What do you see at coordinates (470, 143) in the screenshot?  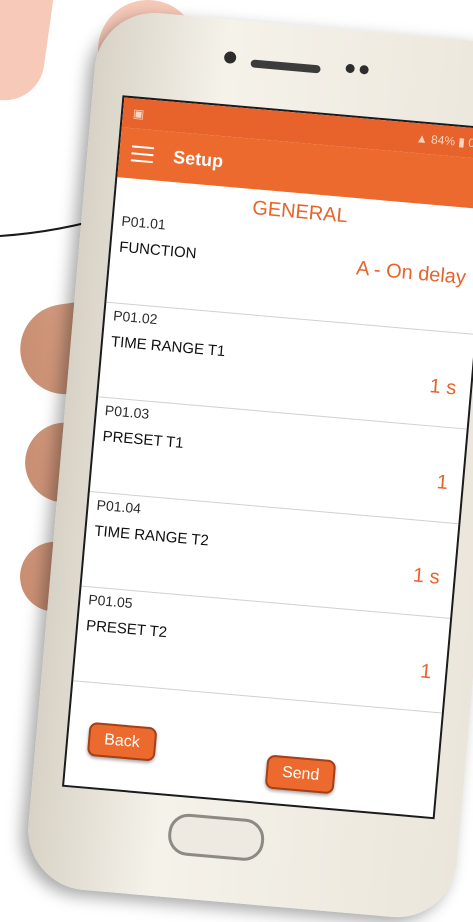 I see `clock: 09` at bounding box center [470, 143].